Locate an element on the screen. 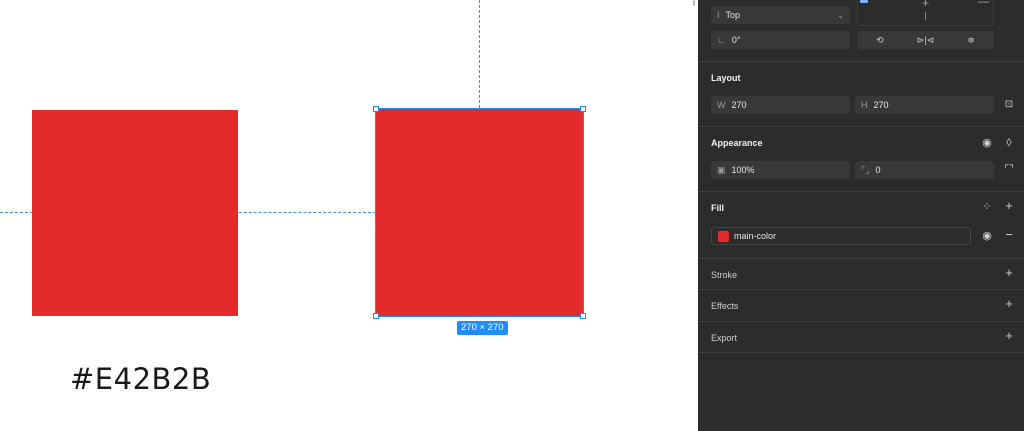 The image size is (1024, 431). resize-handle-top-right is located at coordinates (583, 109).